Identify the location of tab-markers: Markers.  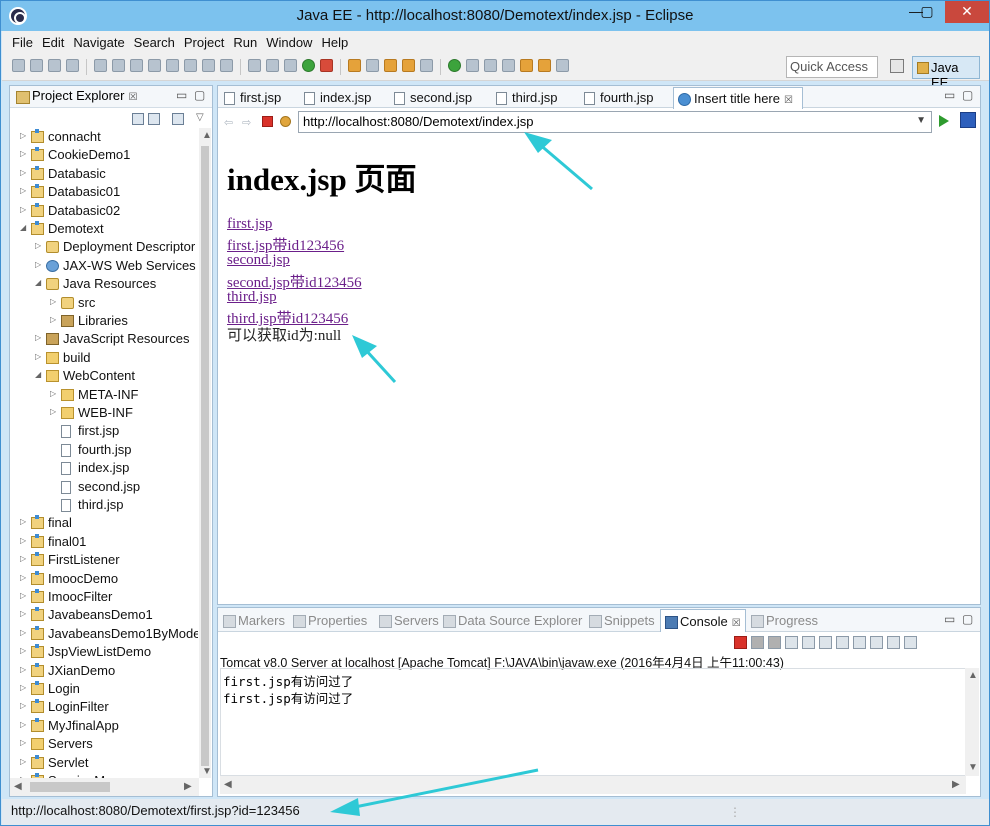
(253, 620).